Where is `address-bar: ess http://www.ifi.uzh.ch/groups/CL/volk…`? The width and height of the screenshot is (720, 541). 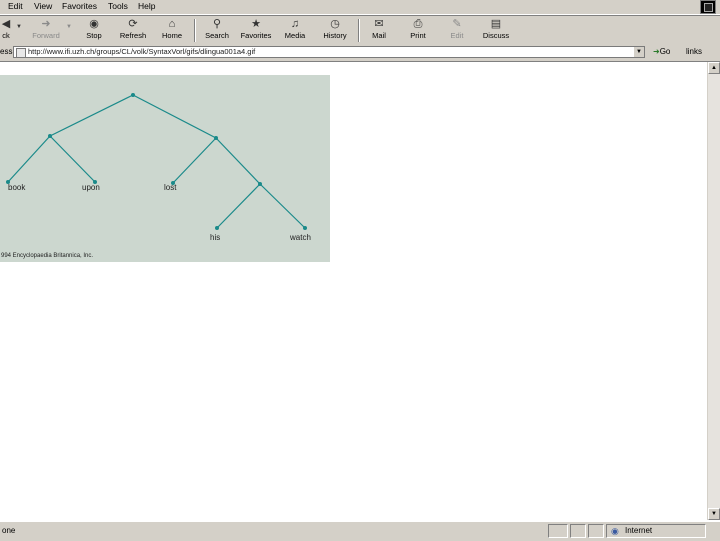
address-bar: ess http://www.ifi.uzh.ch/groups/CL/volk… is located at coordinates (360, 53).